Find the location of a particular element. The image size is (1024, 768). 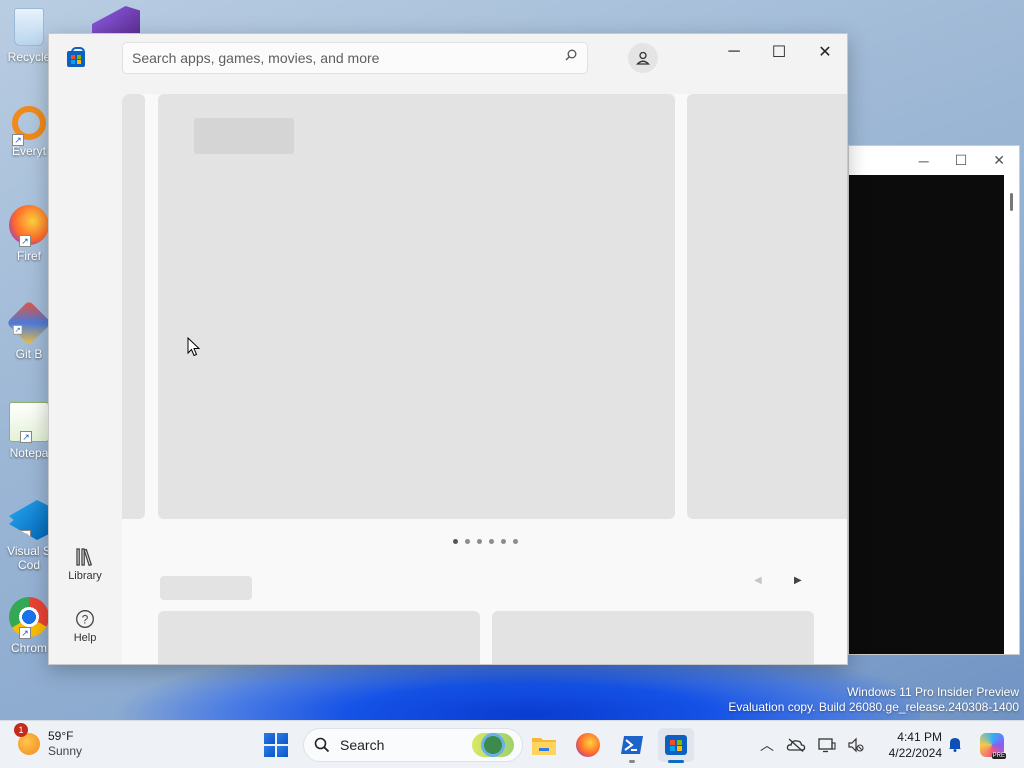

taskbar-file-explorer is located at coordinates (544, 745).